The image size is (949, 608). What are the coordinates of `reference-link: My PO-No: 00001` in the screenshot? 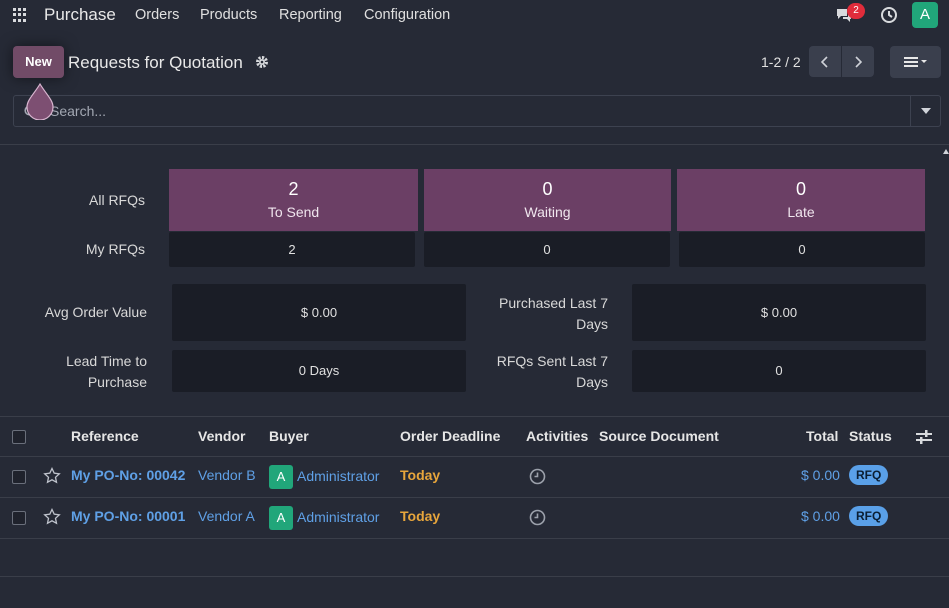 It's located at (128, 516).